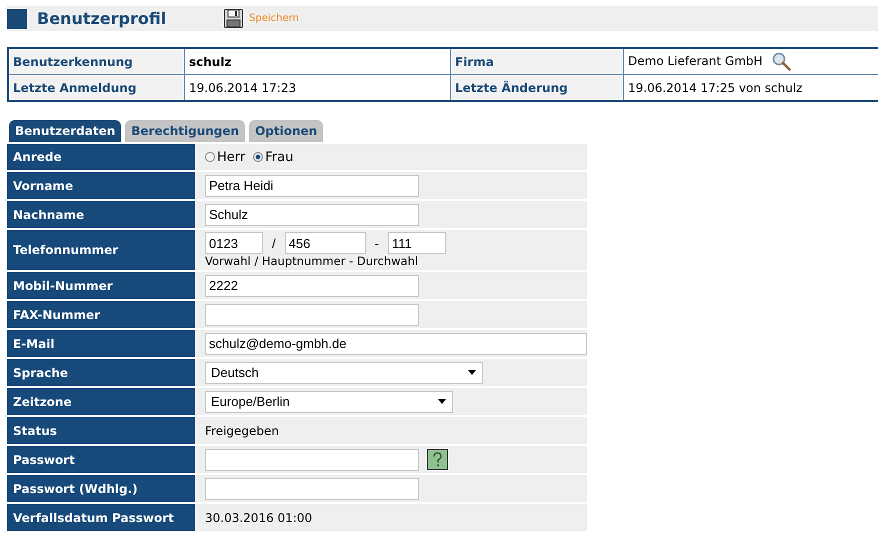  I want to click on form-label: Passwort, so click(101, 459).